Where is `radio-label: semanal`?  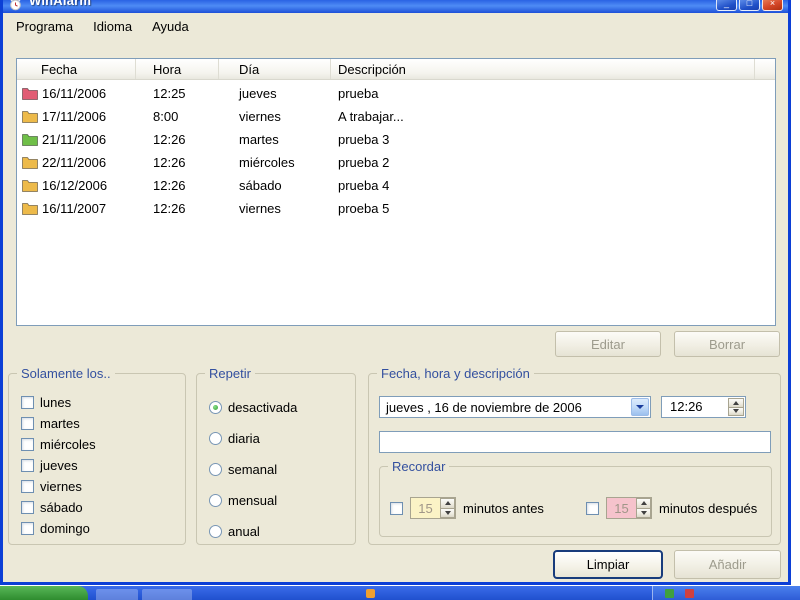
radio-label: semanal is located at coordinates (253, 469).